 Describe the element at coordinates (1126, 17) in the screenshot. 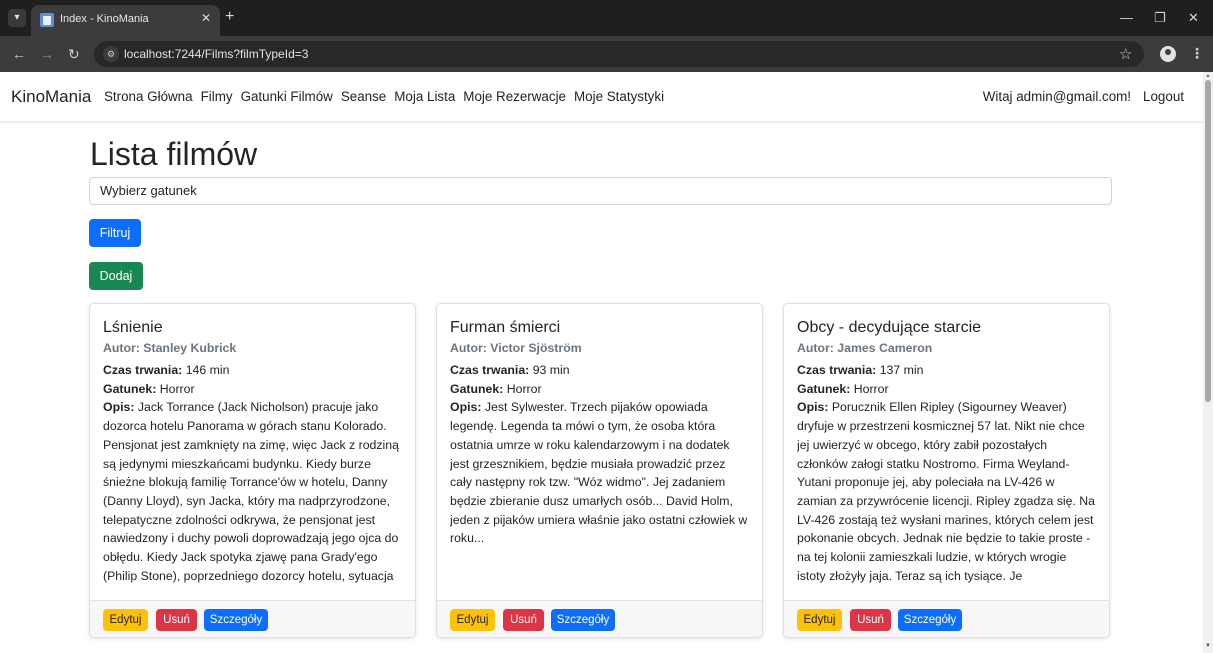

I see `minimize-icon: —` at that location.